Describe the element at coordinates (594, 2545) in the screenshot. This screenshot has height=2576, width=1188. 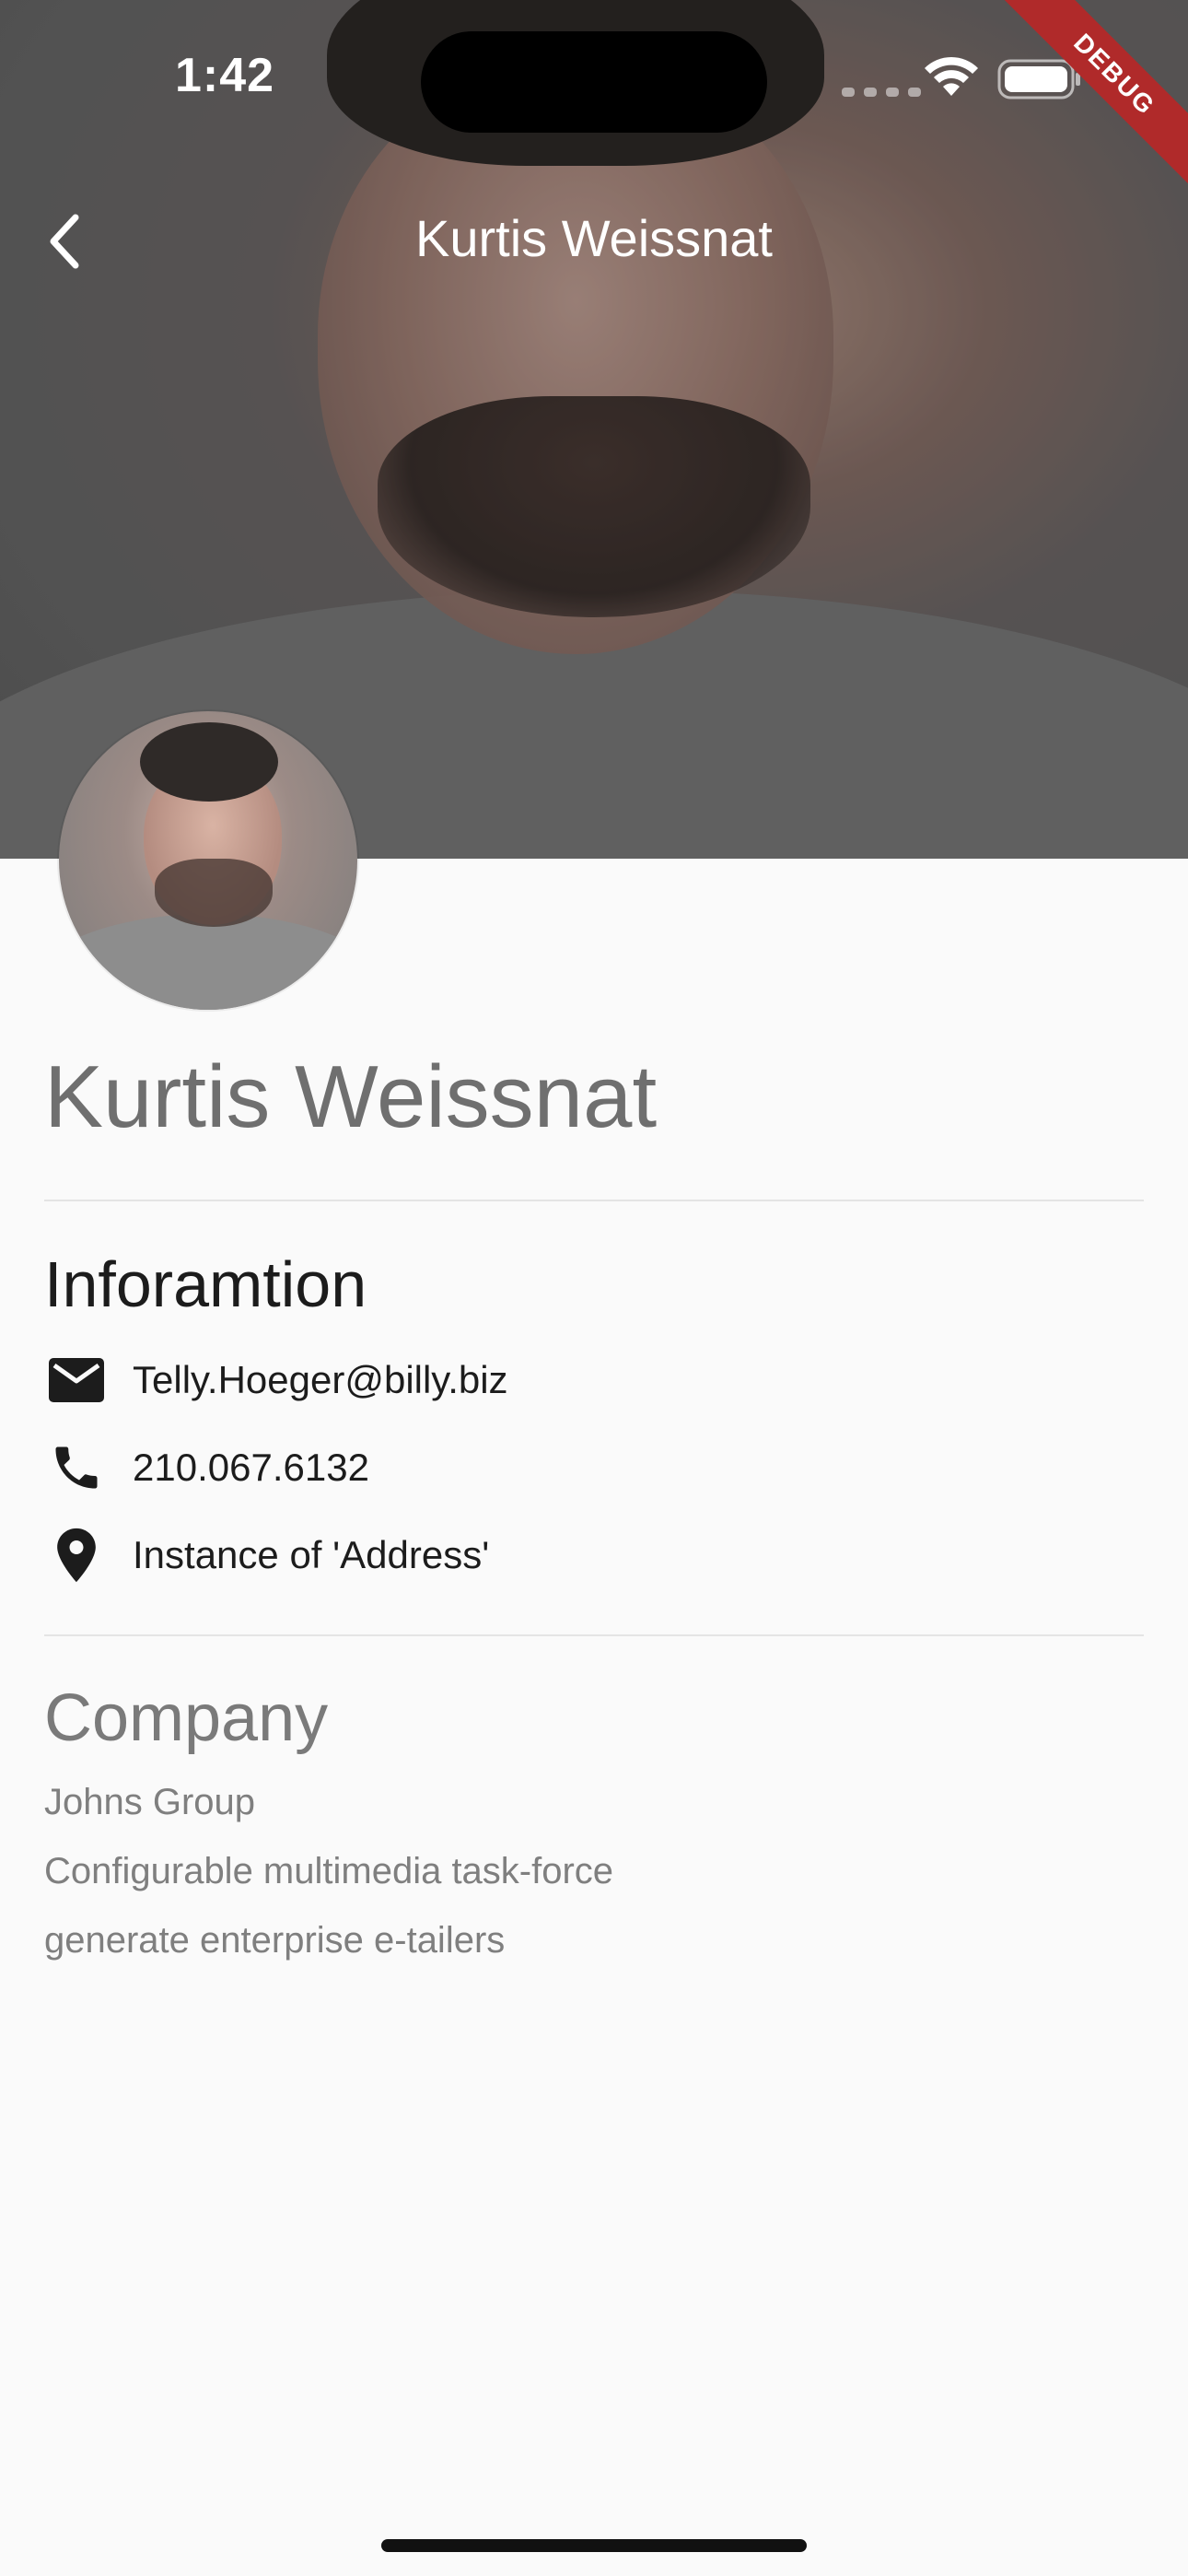
I see `home-indicator` at that location.